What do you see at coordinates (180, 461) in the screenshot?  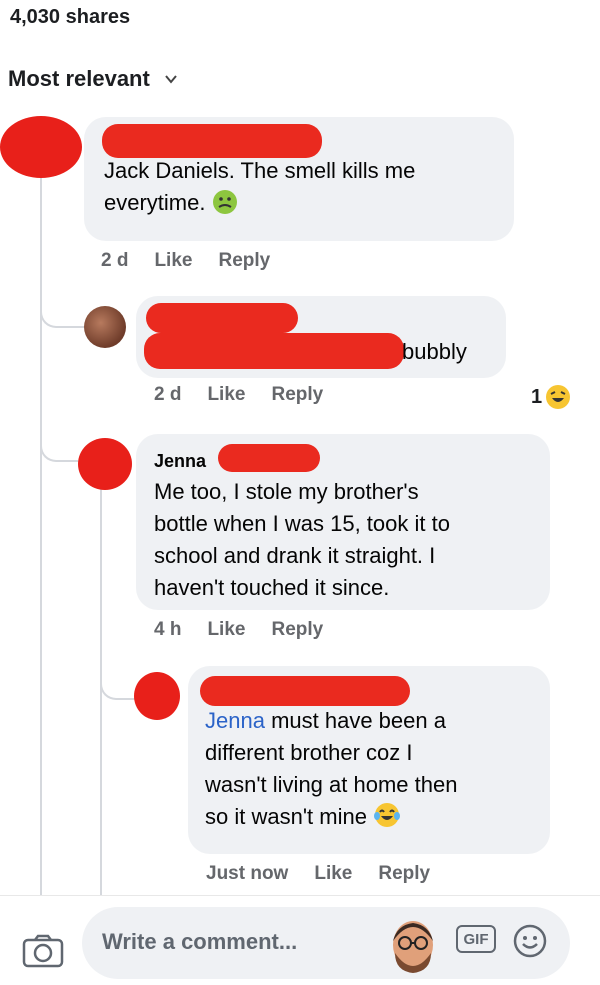 I see `commenter-name: Jenna` at bounding box center [180, 461].